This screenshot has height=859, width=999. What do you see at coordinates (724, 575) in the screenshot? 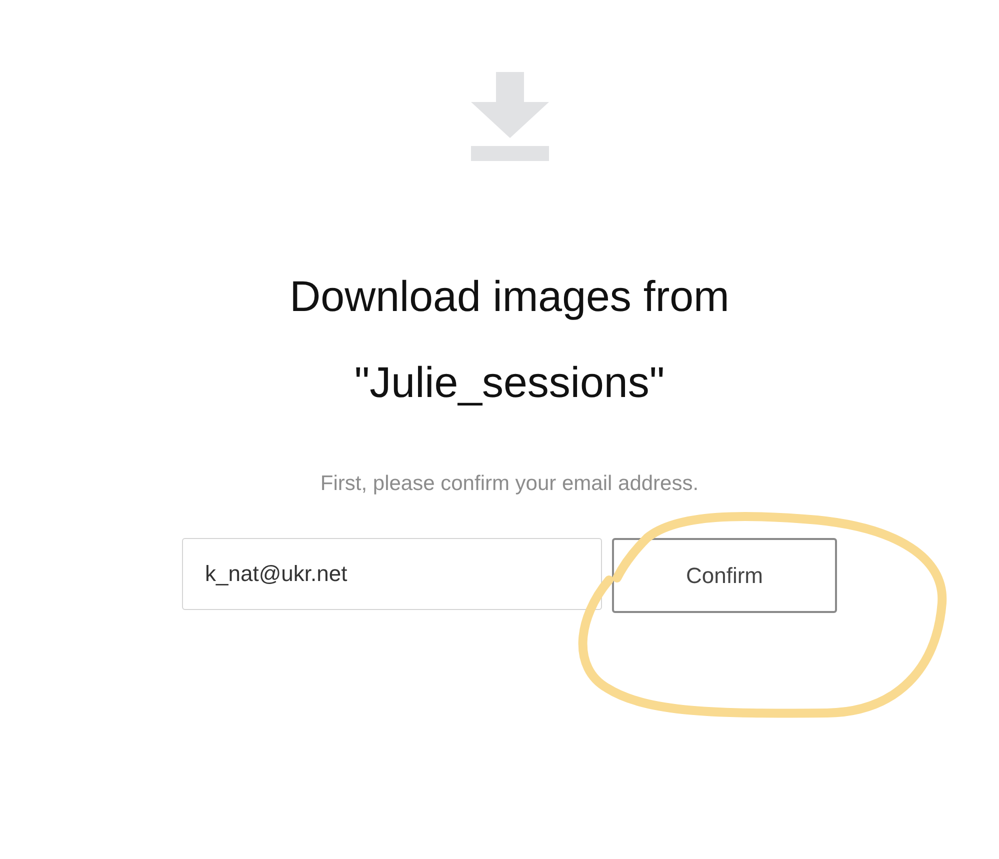
I see `confirm-button: Confirm` at bounding box center [724, 575].